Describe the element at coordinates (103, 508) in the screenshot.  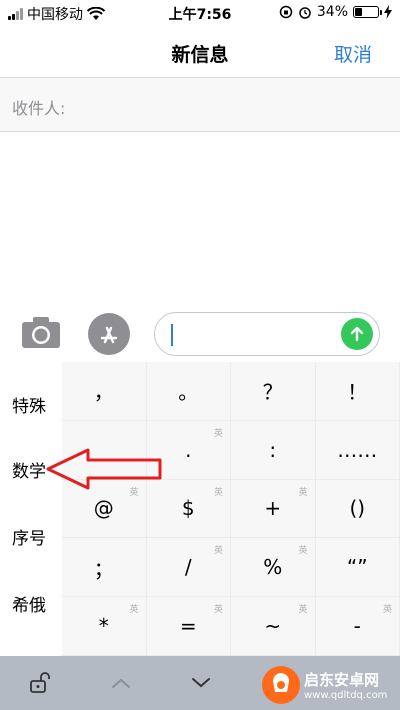
I see `symbol-key-label: @` at that location.